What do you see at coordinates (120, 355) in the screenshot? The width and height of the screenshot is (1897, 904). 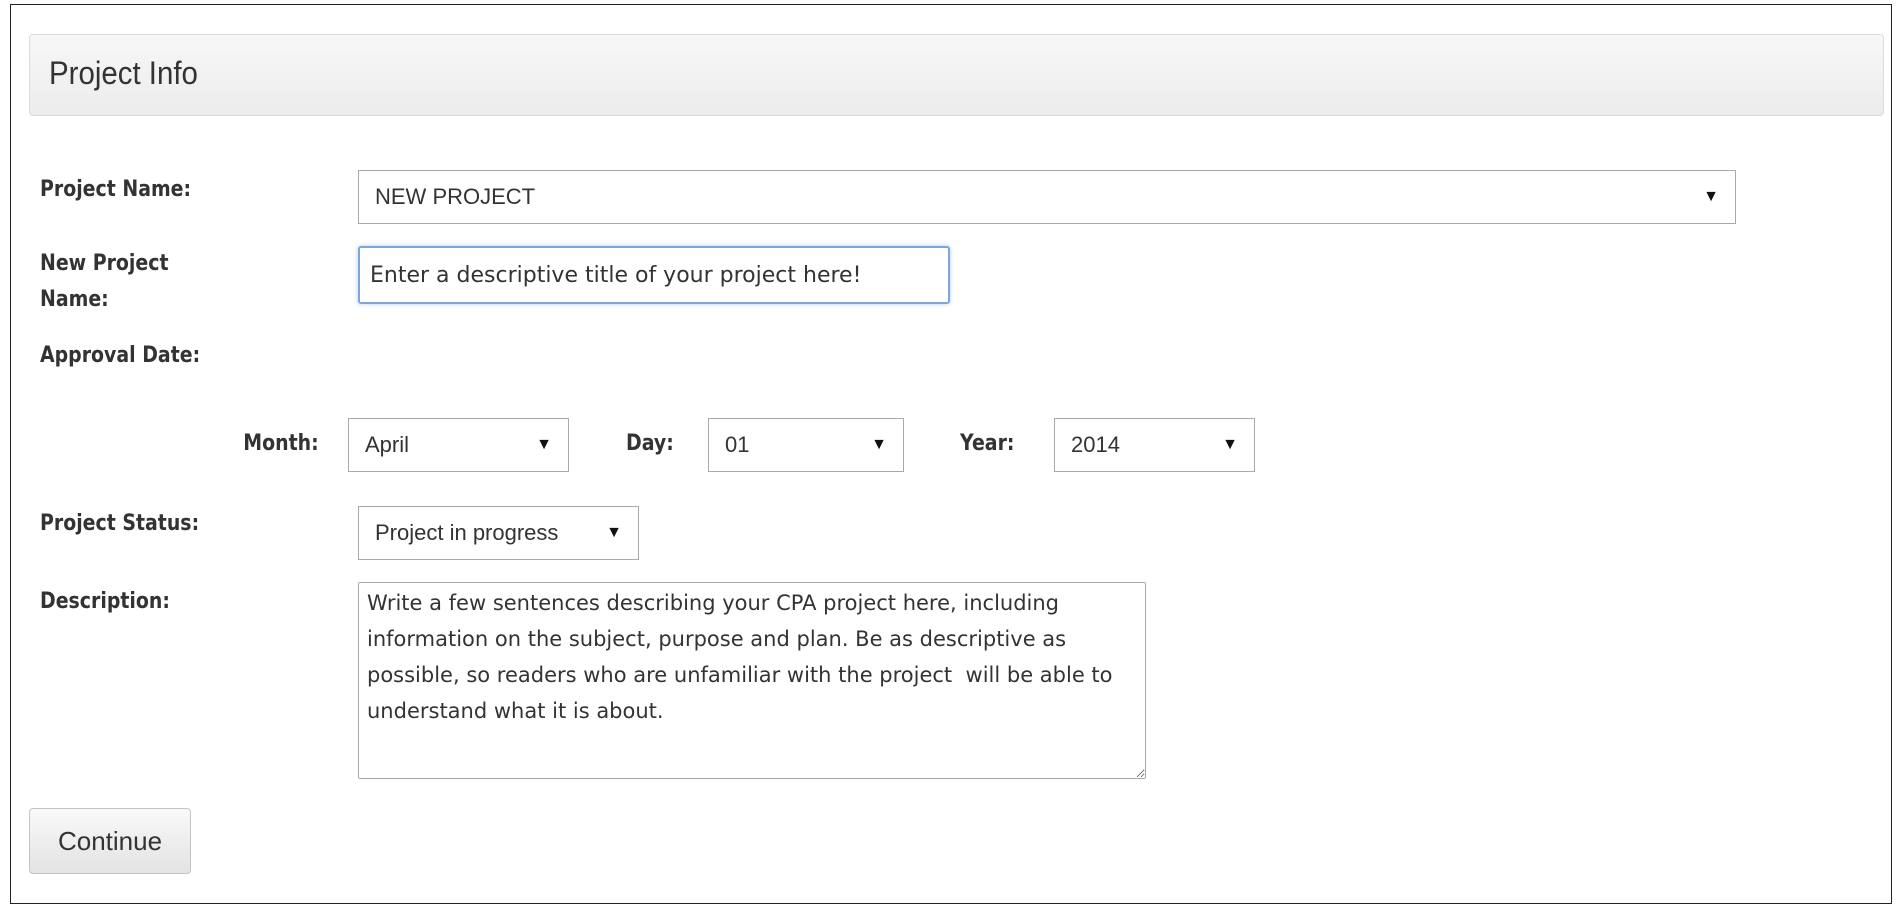 I see `approval-date-label: Approval Date:` at bounding box center [120, 355].